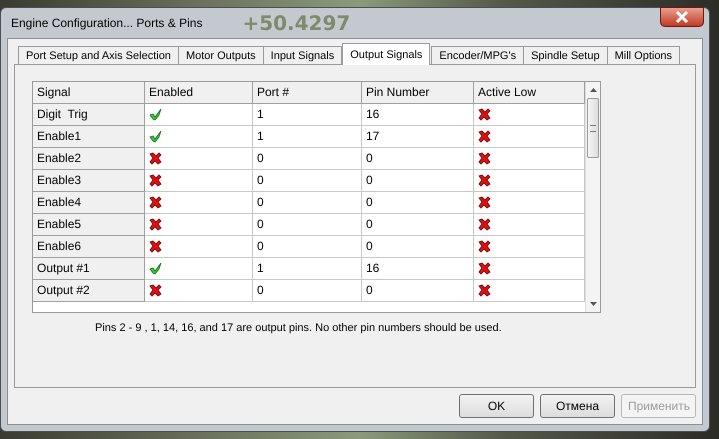 The width and height of the screenshot is (719, 439). I want to click on dialog-button: Отмена, so click(577, 406).